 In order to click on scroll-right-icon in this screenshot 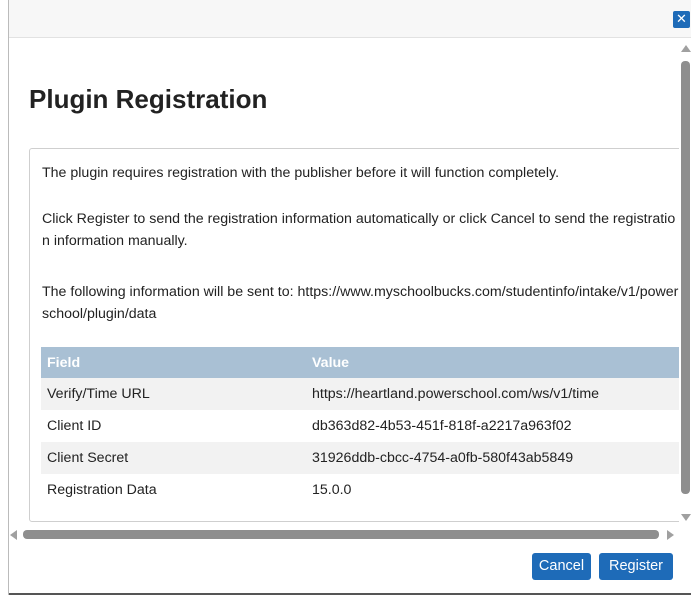, I will do `click(670, 535)`.